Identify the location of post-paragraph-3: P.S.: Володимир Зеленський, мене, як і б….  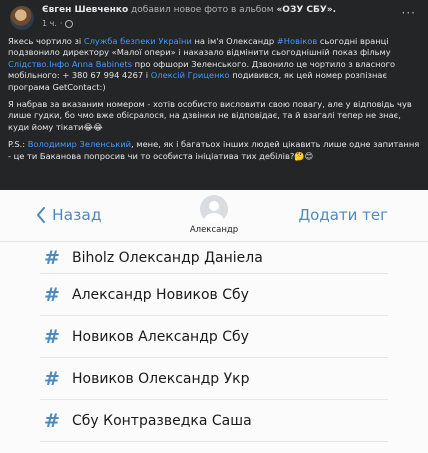
(214, 150).